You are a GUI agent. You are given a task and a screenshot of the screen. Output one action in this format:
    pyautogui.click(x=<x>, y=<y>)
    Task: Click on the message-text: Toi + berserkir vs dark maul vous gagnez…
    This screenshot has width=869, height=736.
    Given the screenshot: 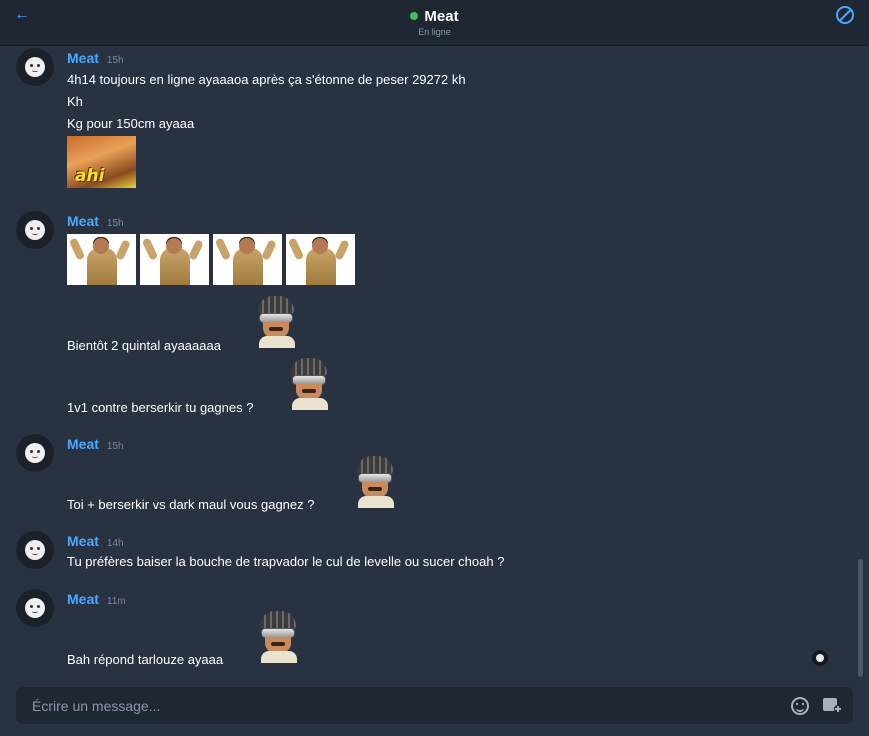 What is the action you would take?
    pyautogui.click(x=191, y=504)
    